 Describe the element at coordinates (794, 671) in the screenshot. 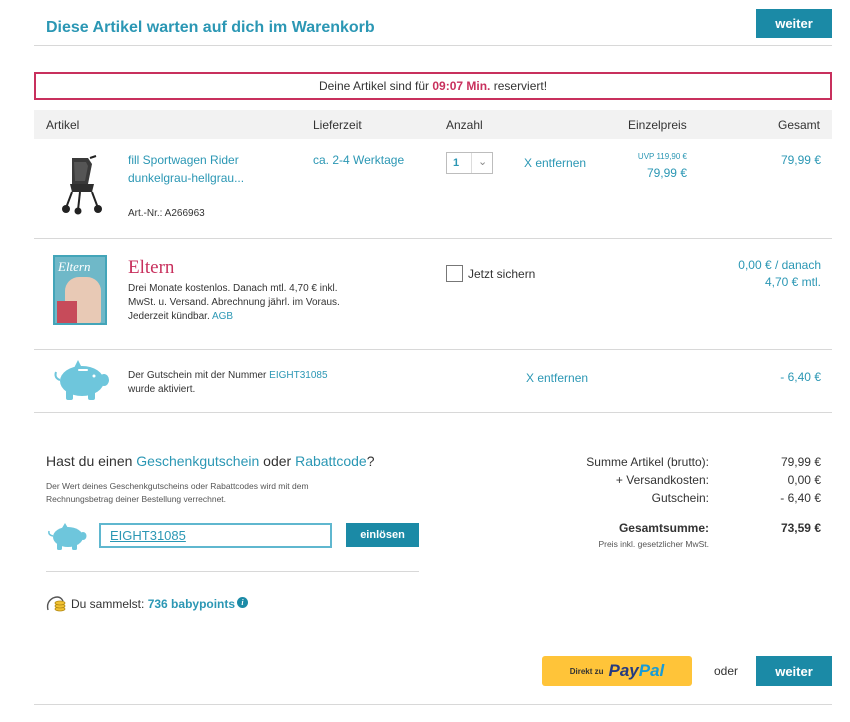

I see `continue-button-bottom: weiter` at that location.